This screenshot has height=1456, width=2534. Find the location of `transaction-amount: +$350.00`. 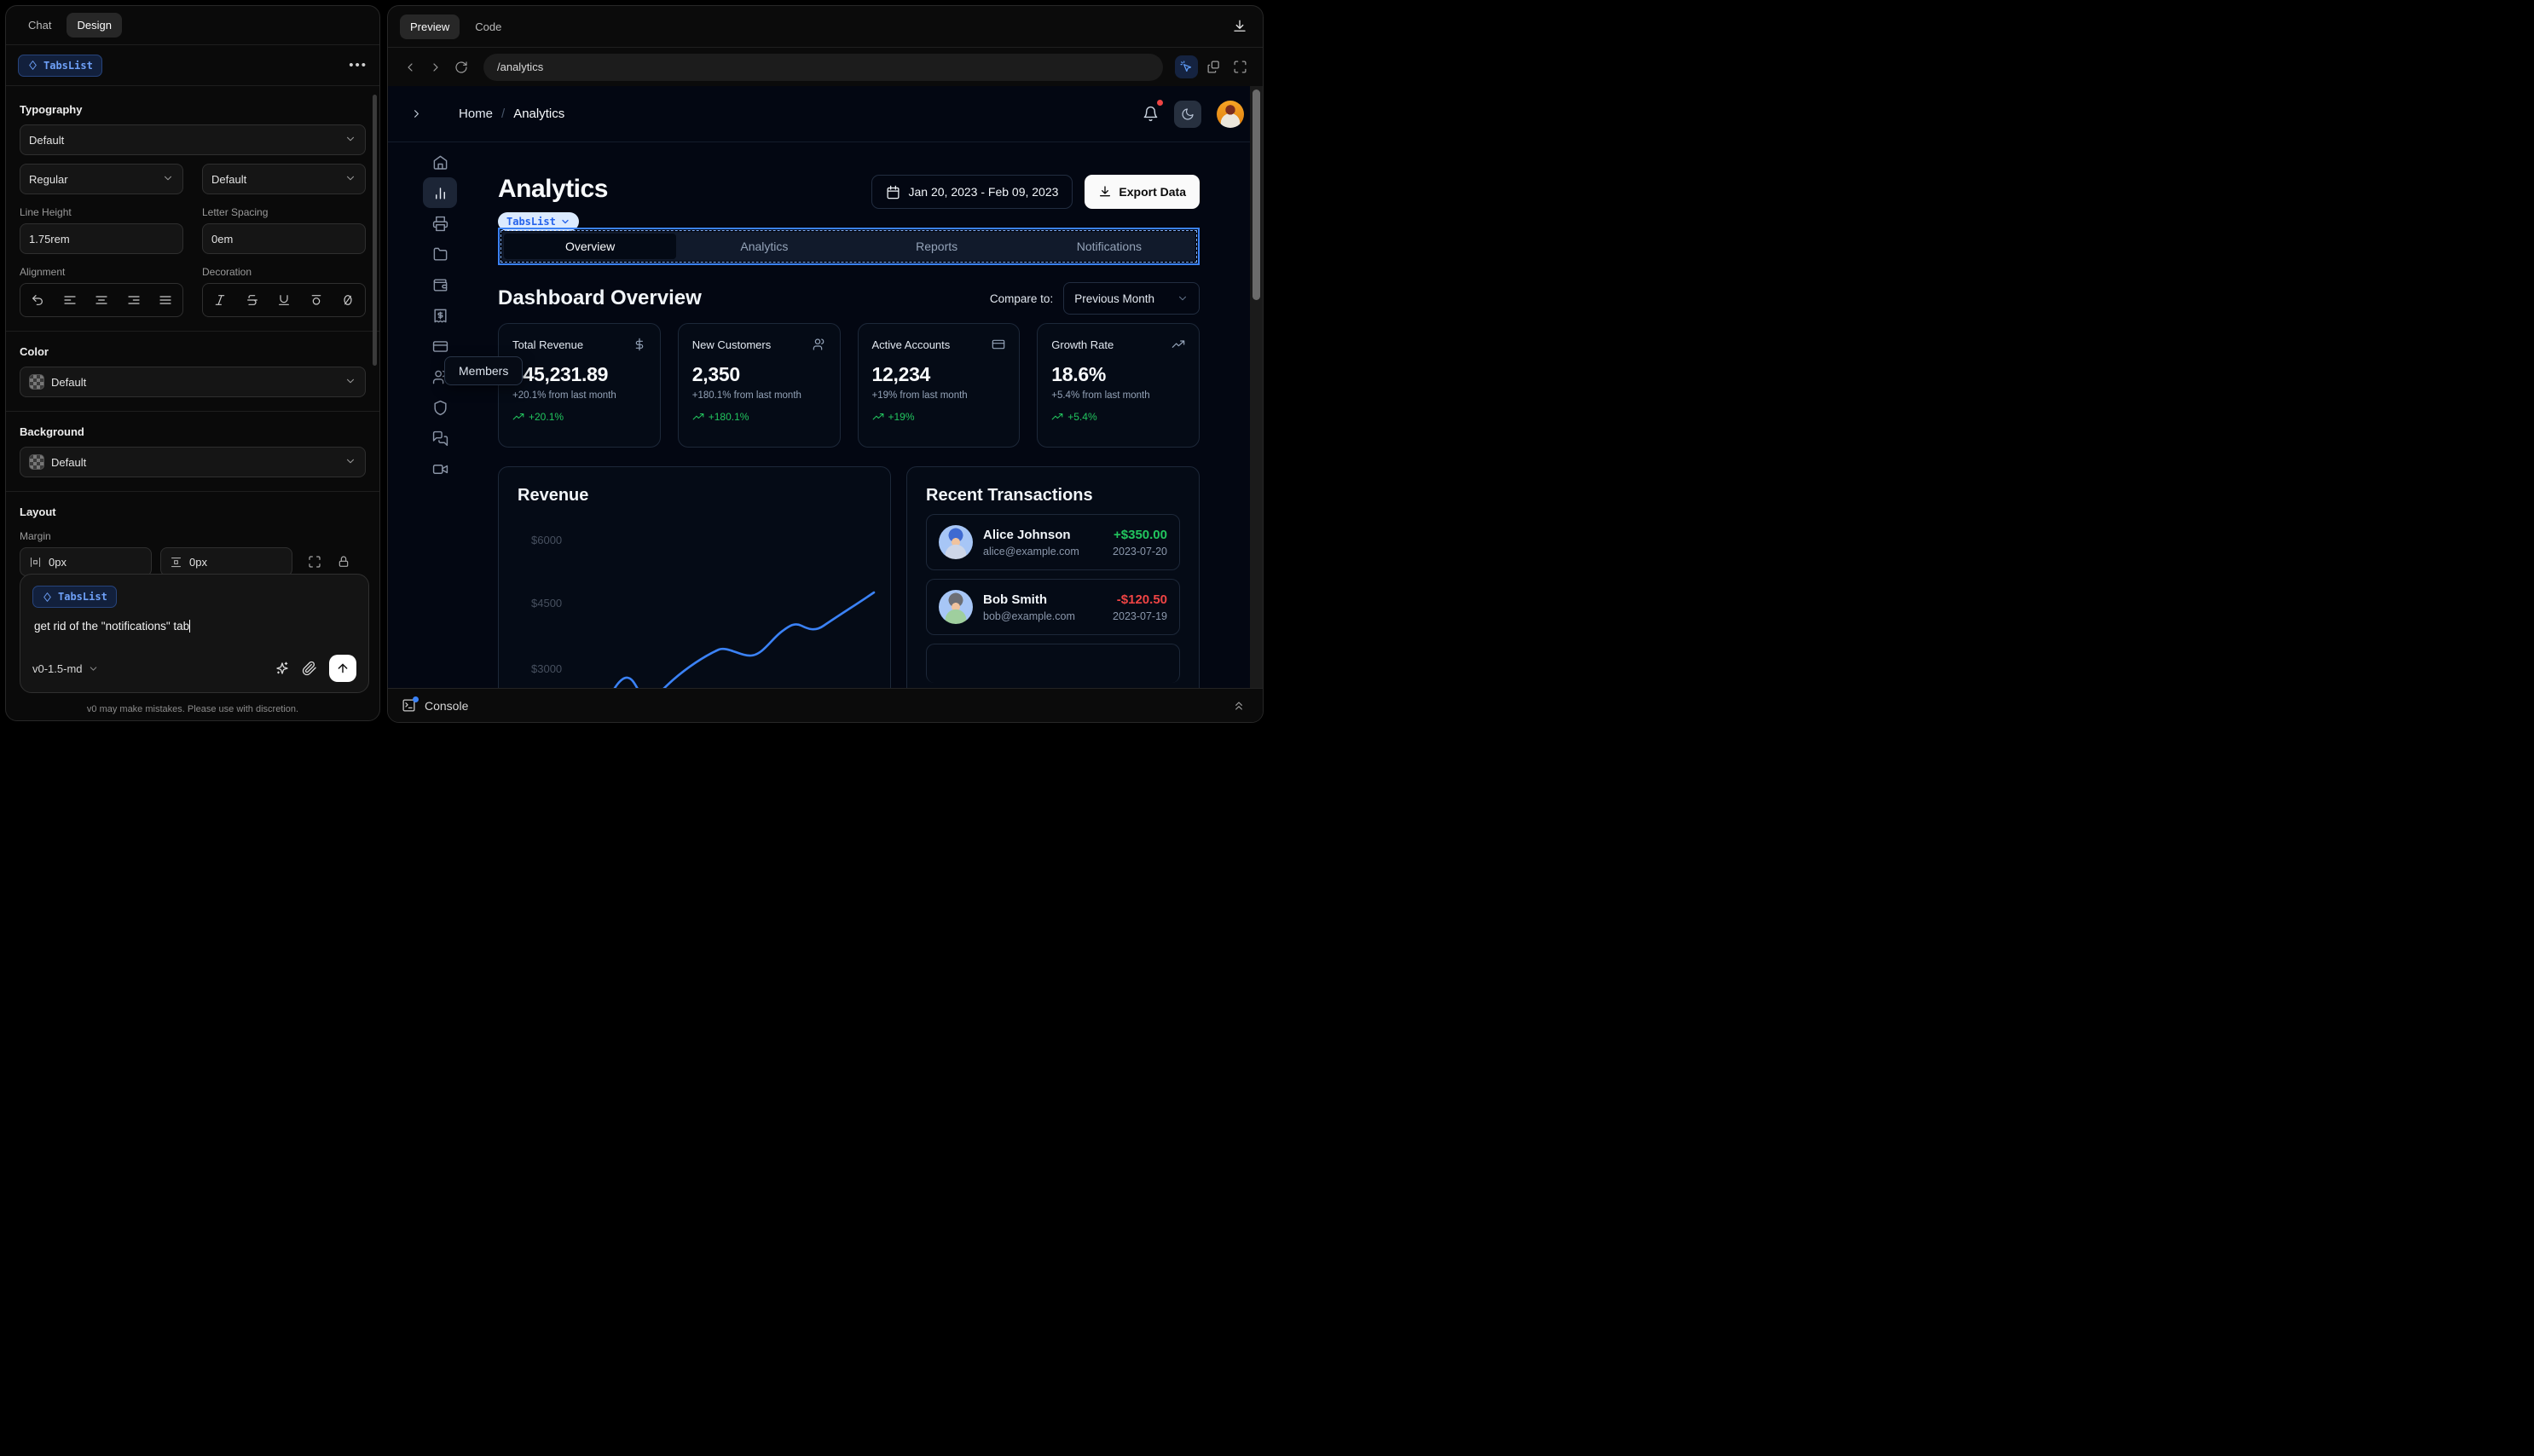

transaction-amount: +$350.00 is located at coordinates (1140, 534).